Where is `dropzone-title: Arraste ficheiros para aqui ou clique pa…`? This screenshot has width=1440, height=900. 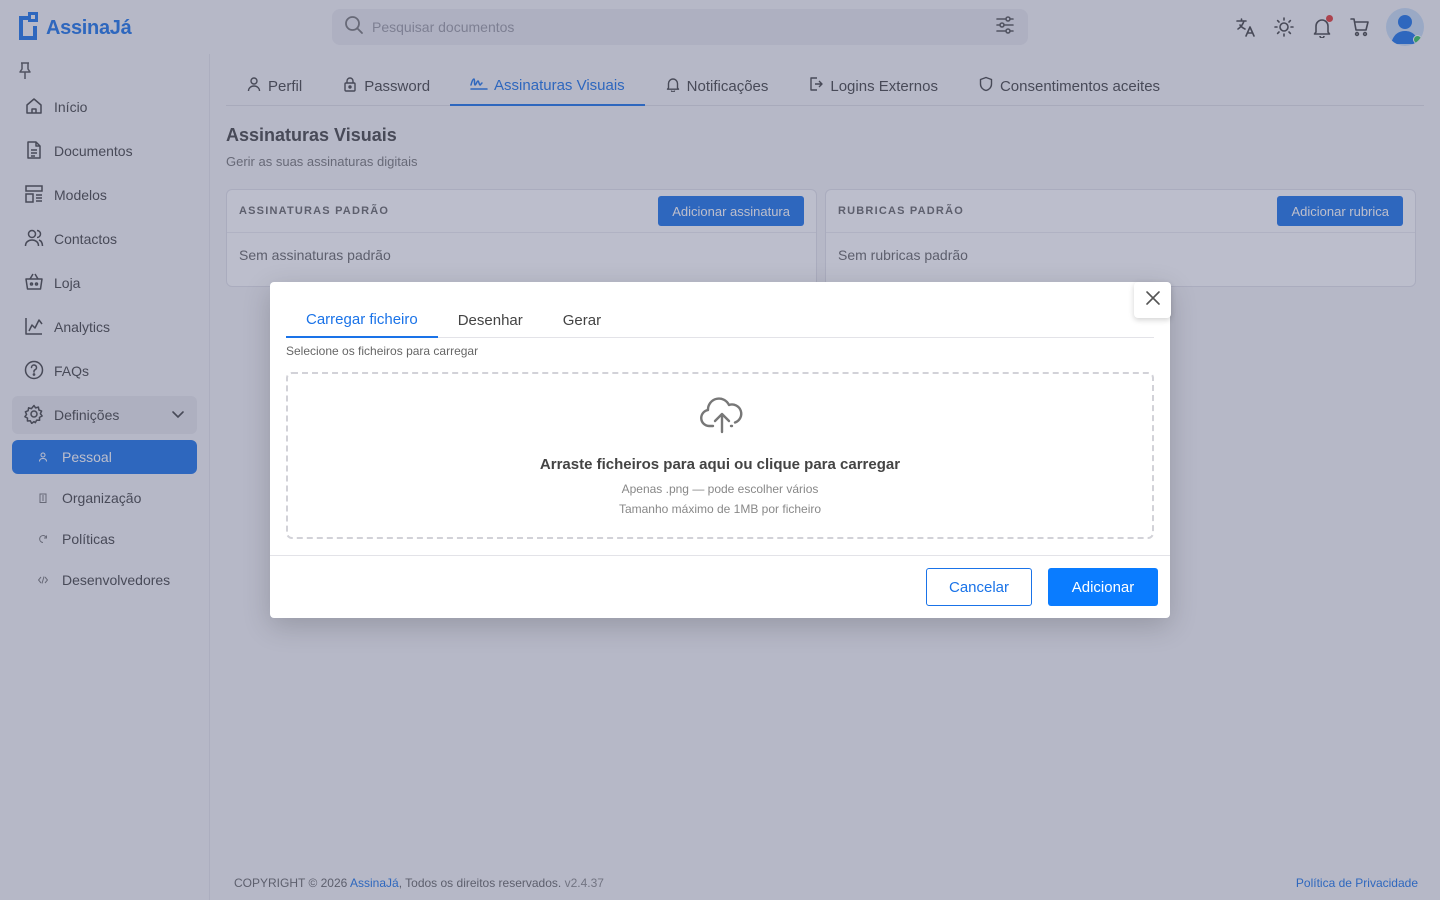
dropzone-title: Arraste ficheiros para aqui ou clique pa… is located at coordinates (720, 464).